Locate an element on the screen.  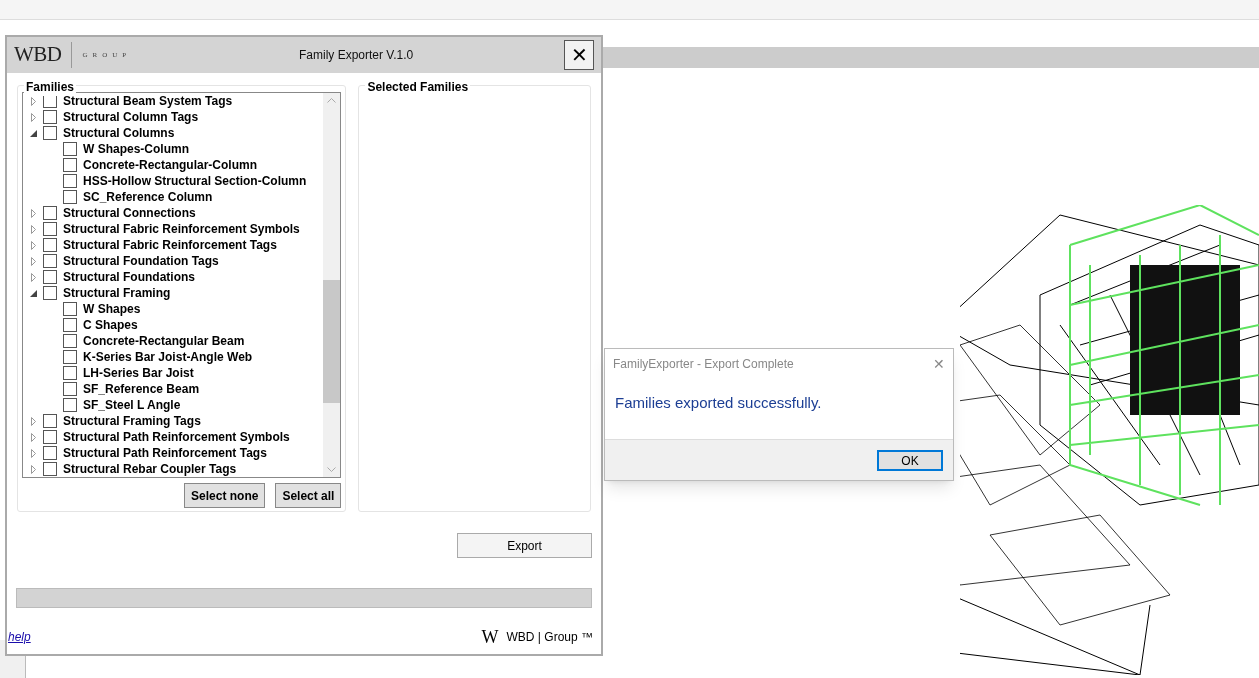
family-label: Structural Foundations is located at coordinates (129, 277).